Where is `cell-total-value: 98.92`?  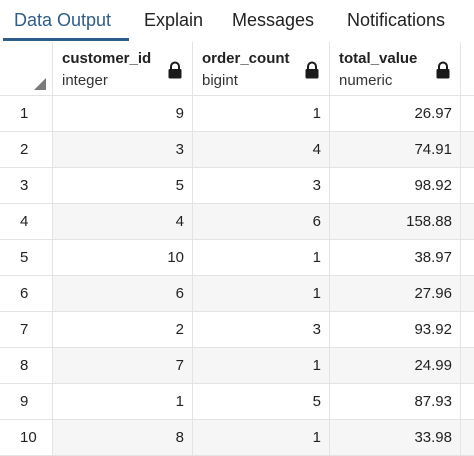
cell-total-value: 98.92 is located at coordinates (395, 186).